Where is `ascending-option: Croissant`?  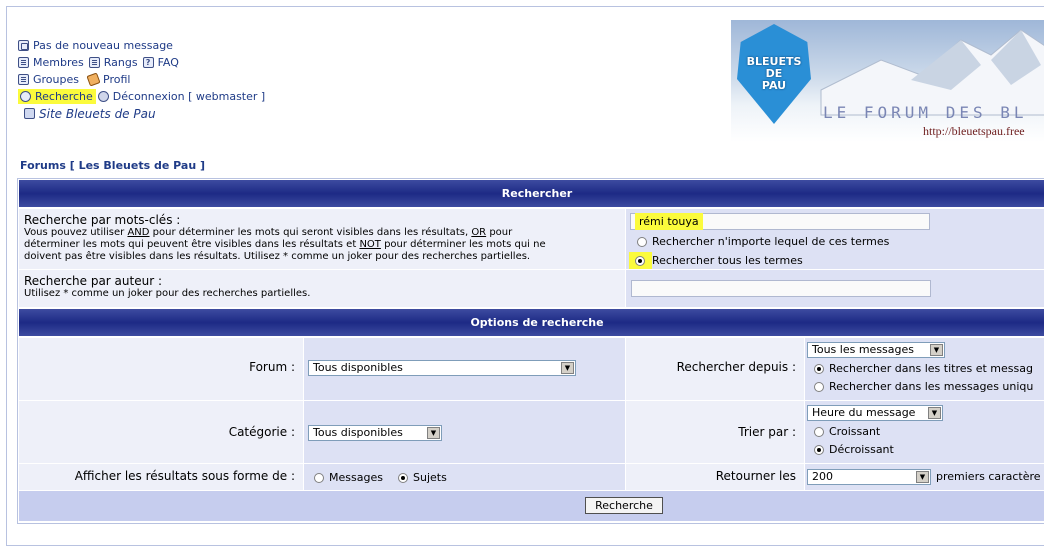
ascending-option: Croissant is located at coordinates (847, 431).